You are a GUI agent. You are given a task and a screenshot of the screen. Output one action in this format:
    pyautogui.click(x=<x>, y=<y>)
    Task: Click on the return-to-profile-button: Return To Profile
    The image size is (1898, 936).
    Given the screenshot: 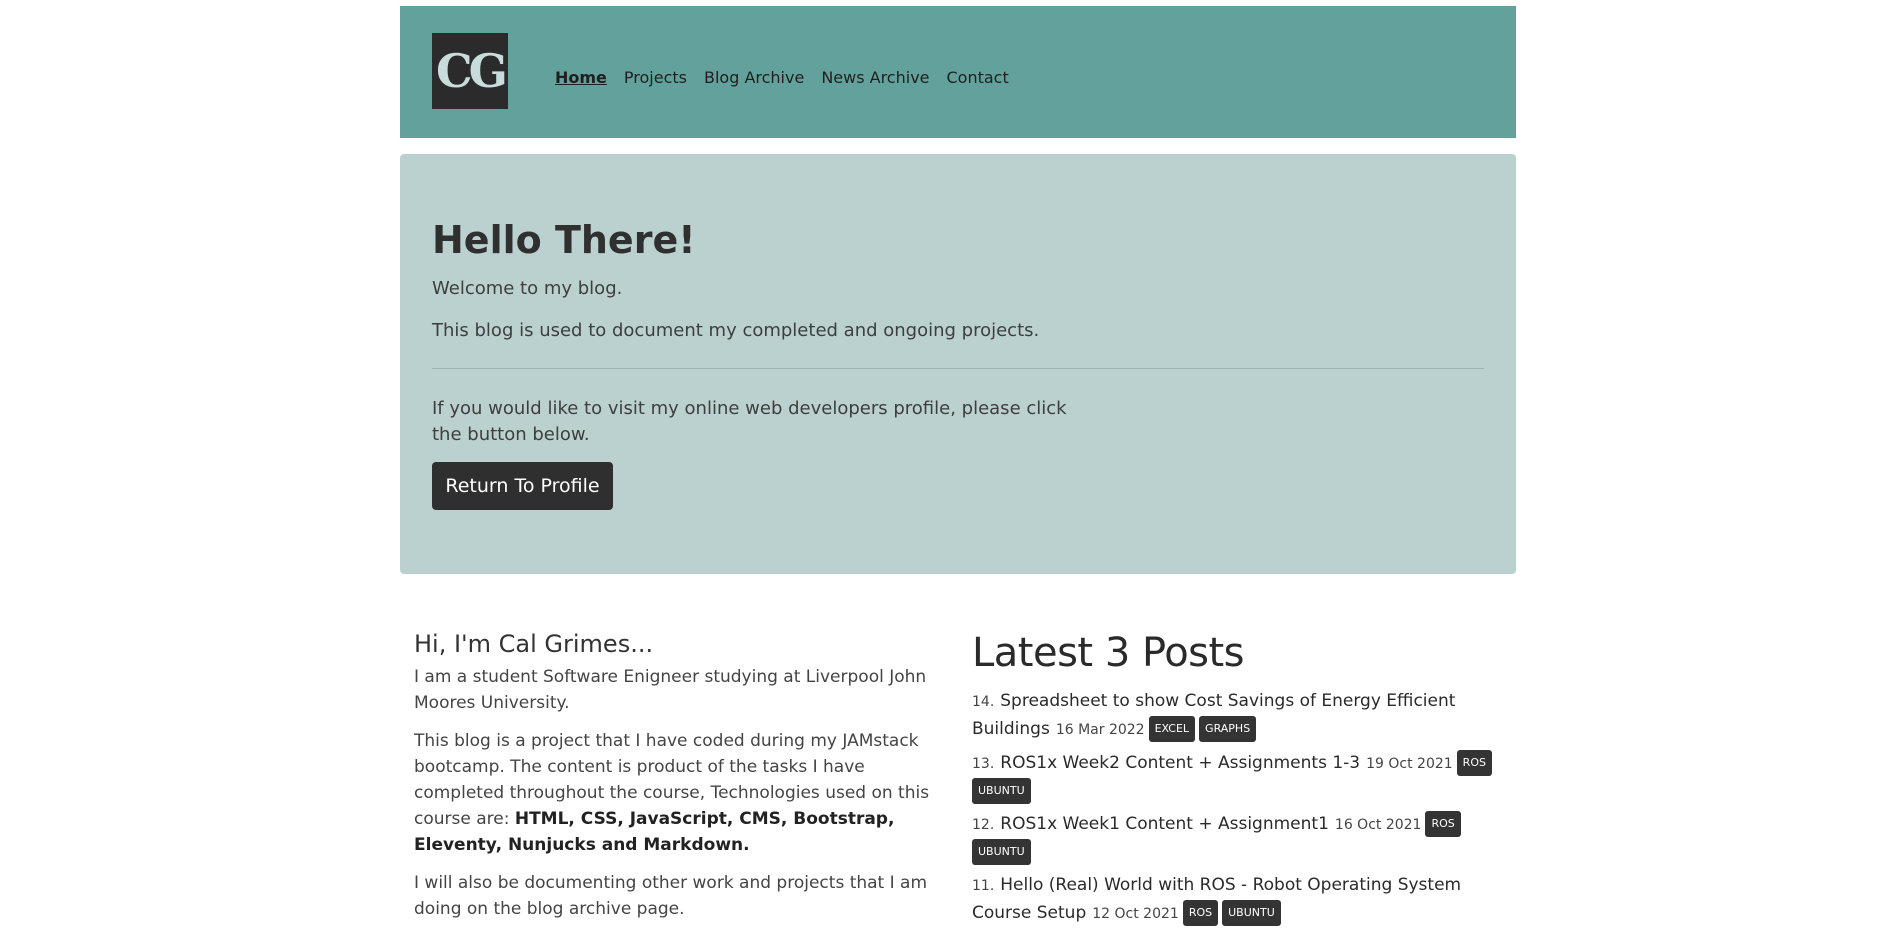 What is the action you would take?
    pyautogui.click(x=522, y=486)
    